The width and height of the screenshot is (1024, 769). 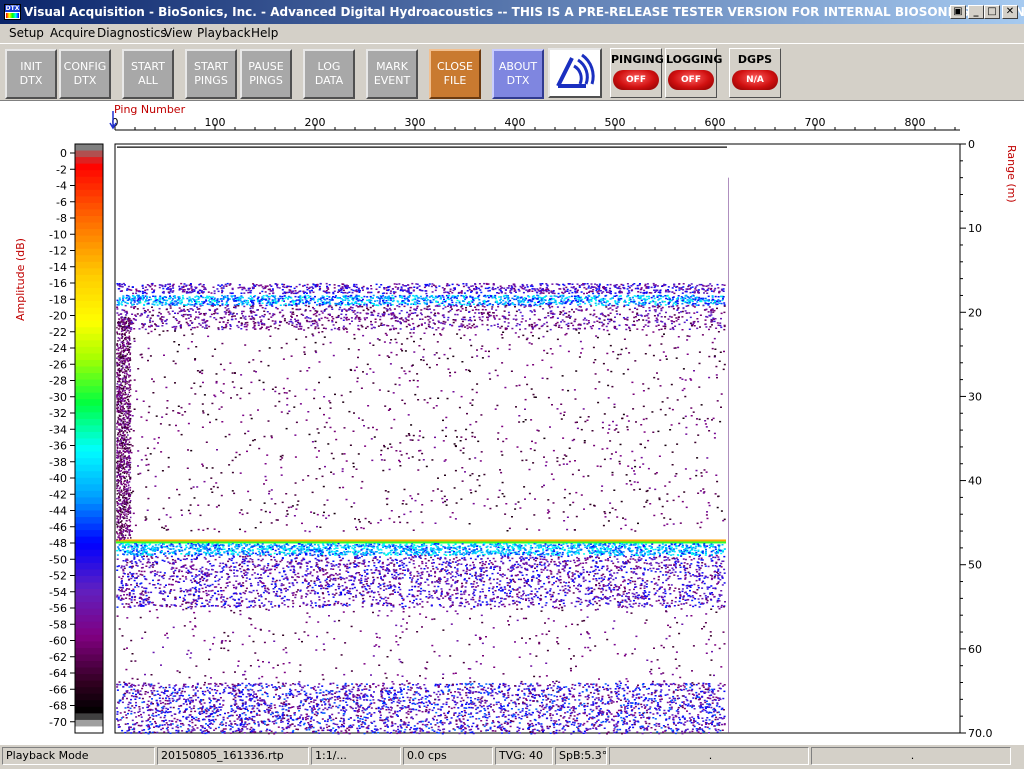 What do you see at coordinates (224, 33) in the screenshot?
I see `menu-playback: Playback` at bounding box center [224, 33].